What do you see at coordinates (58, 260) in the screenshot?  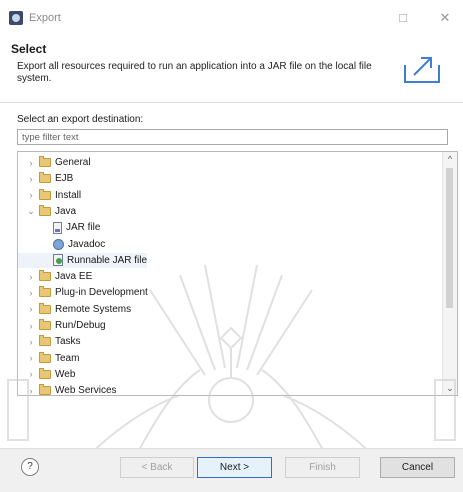 I see `runnable-jar-icon` at bounding box center [58, 260].